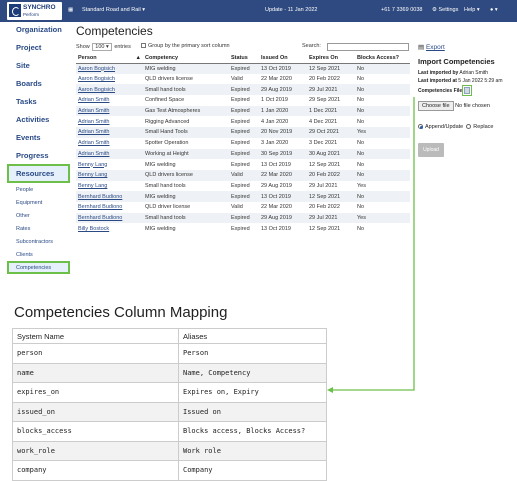 The width and height of the screenshot is (517, 481). I want to click on mapping-row: expires_on Expires on, Expiry, so click(169, 392).